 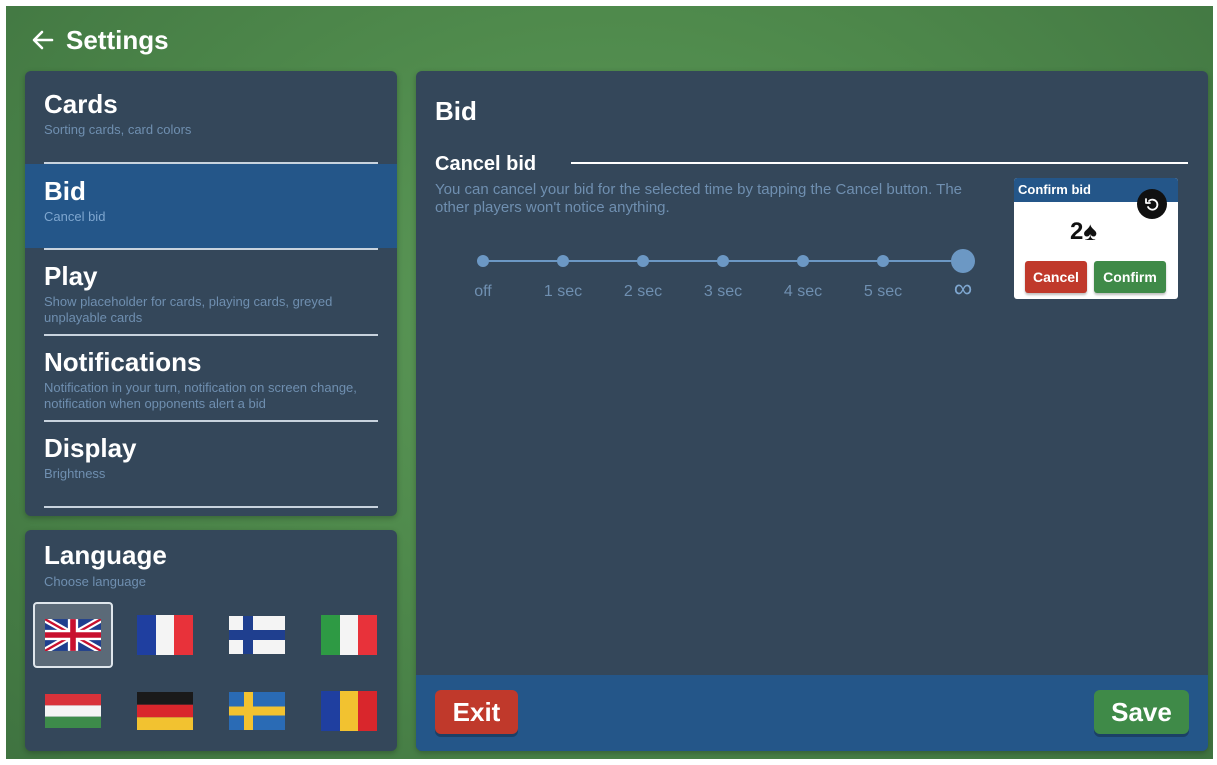 I want to click on flag-germany, so click(x=165, y=711).